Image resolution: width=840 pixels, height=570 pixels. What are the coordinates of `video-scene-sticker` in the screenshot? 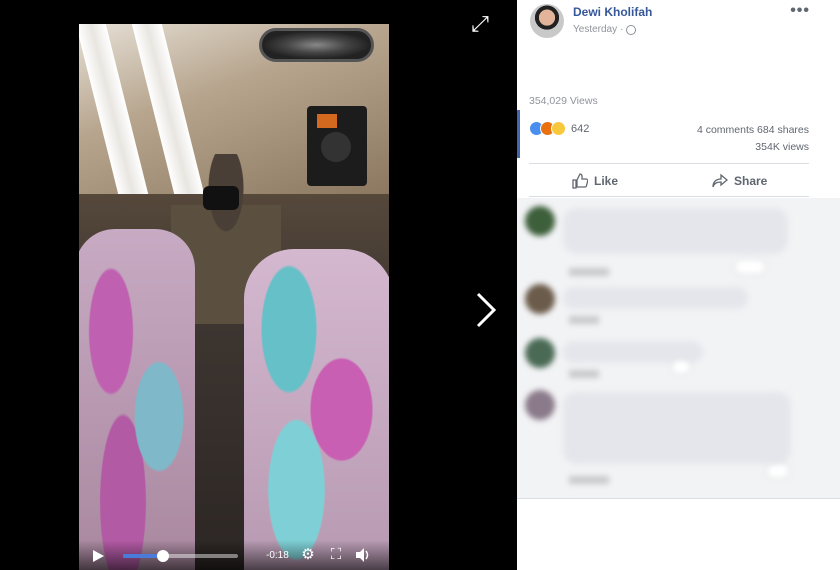 It's located at (327, 121).